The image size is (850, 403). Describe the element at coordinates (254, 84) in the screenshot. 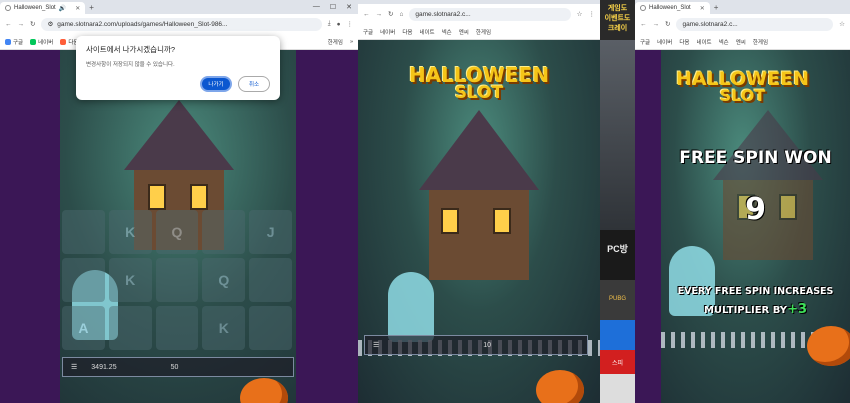

I see `cancel-button: 취소` at that location.